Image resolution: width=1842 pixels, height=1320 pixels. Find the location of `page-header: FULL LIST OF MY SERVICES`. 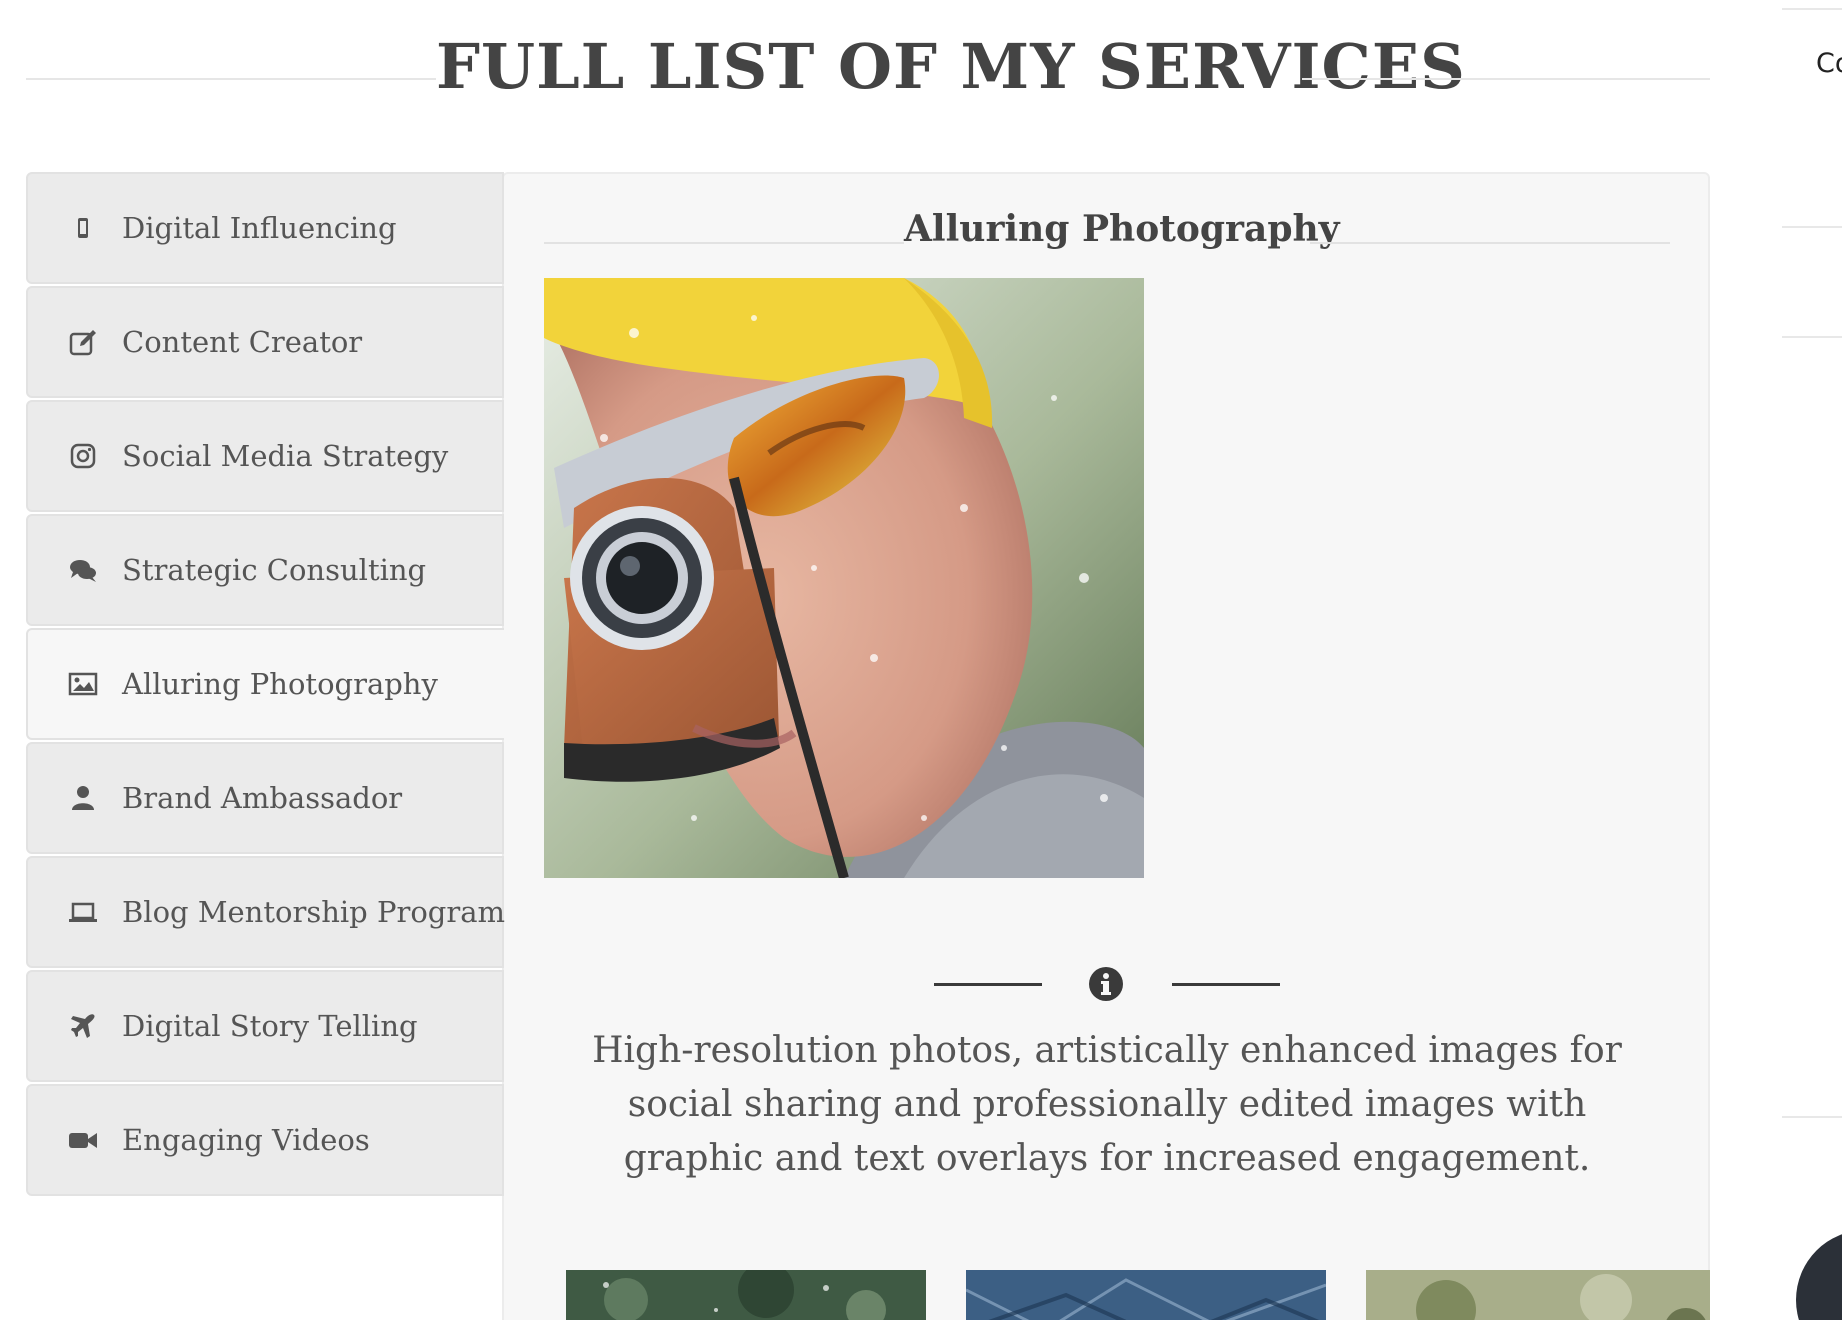

page-header: FULL LIST OF MY SERVICES is located at coordinates (868, 70).